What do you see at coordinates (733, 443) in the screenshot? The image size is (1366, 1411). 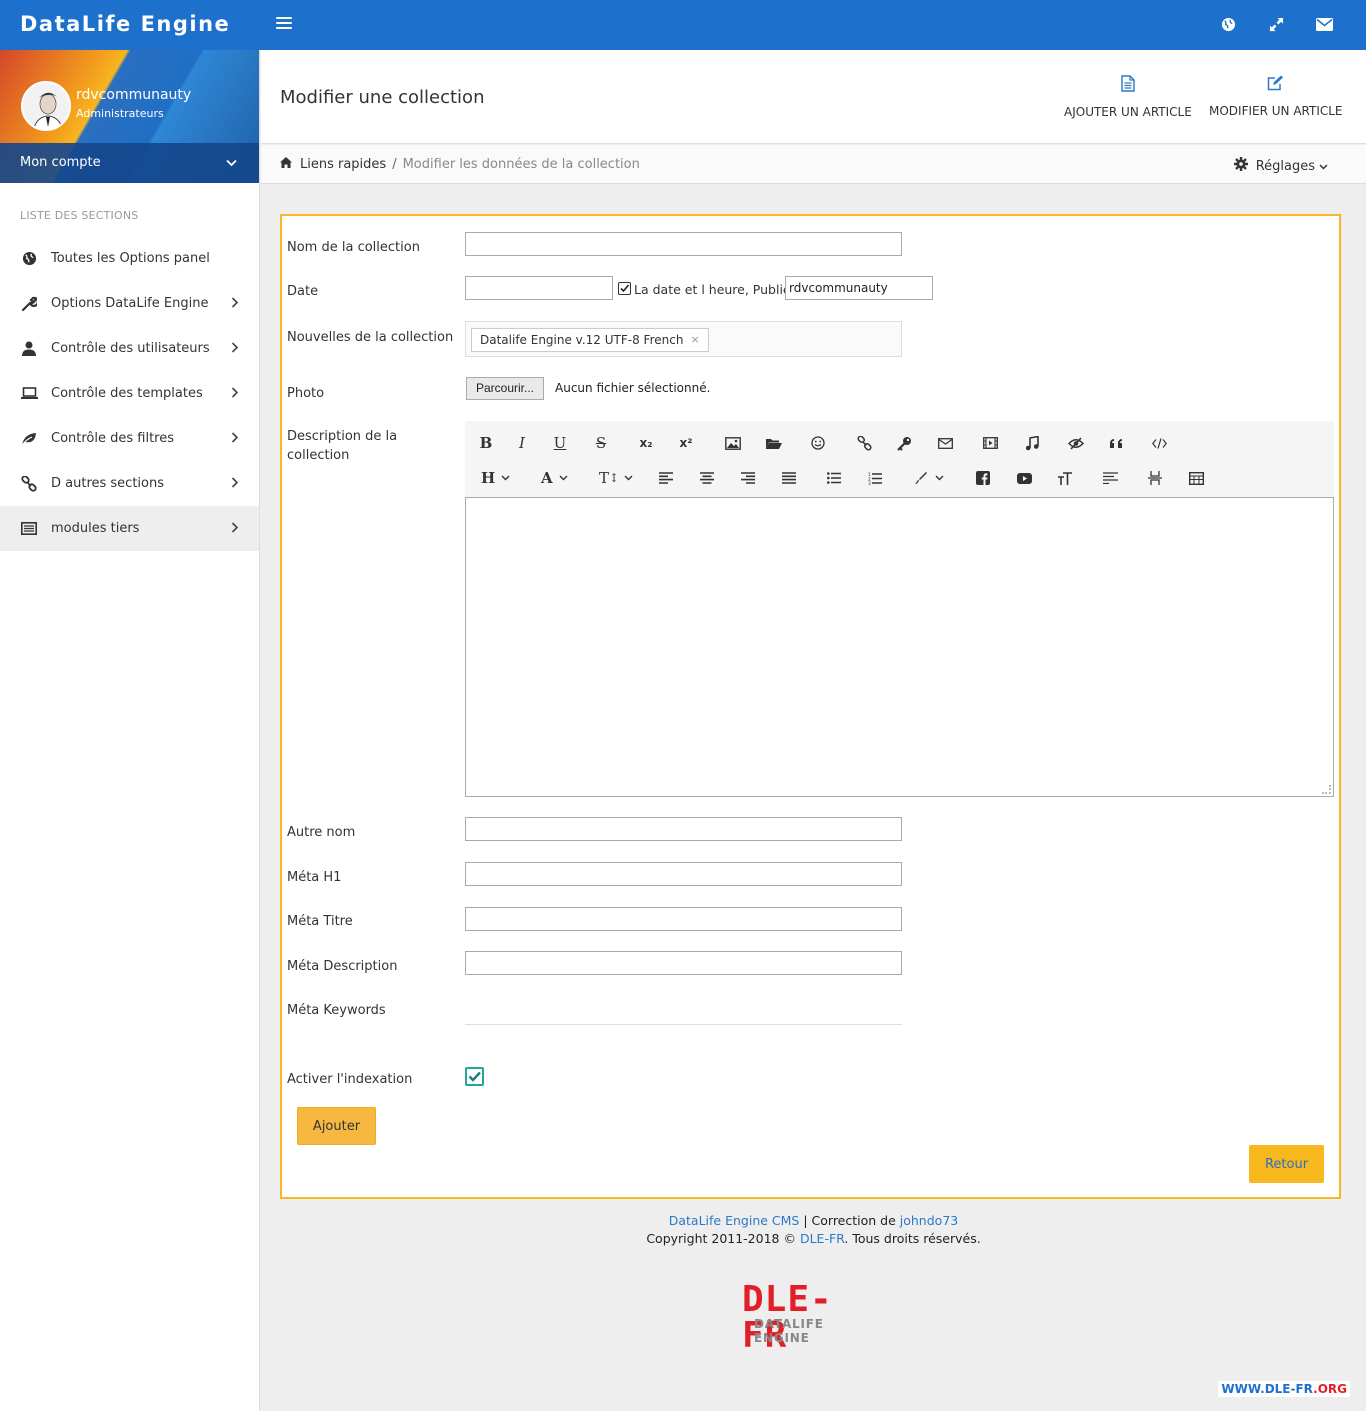 I see `image-icon` at bounding box center [733, 443].